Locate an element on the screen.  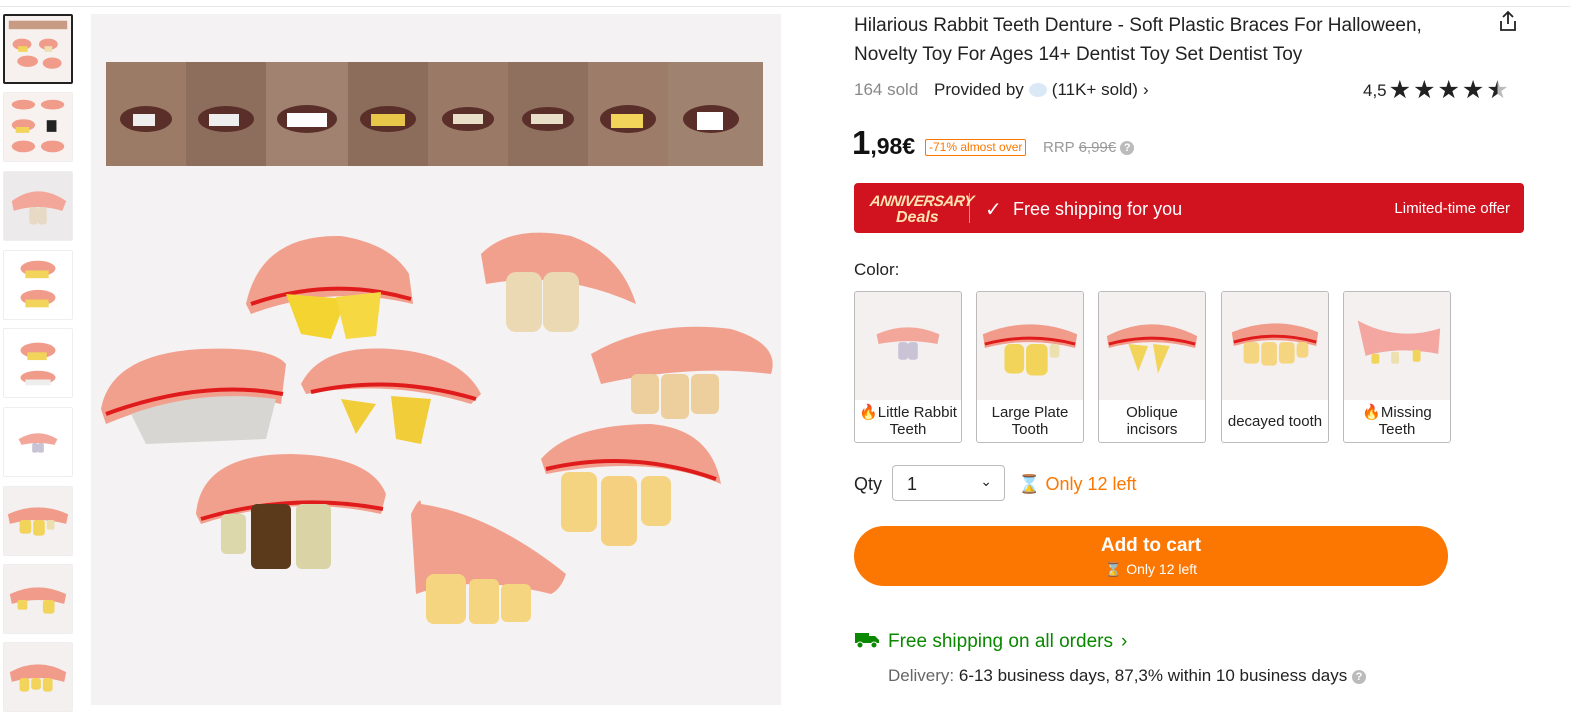
price-integer: 1 is located at coordinates (861, 142).